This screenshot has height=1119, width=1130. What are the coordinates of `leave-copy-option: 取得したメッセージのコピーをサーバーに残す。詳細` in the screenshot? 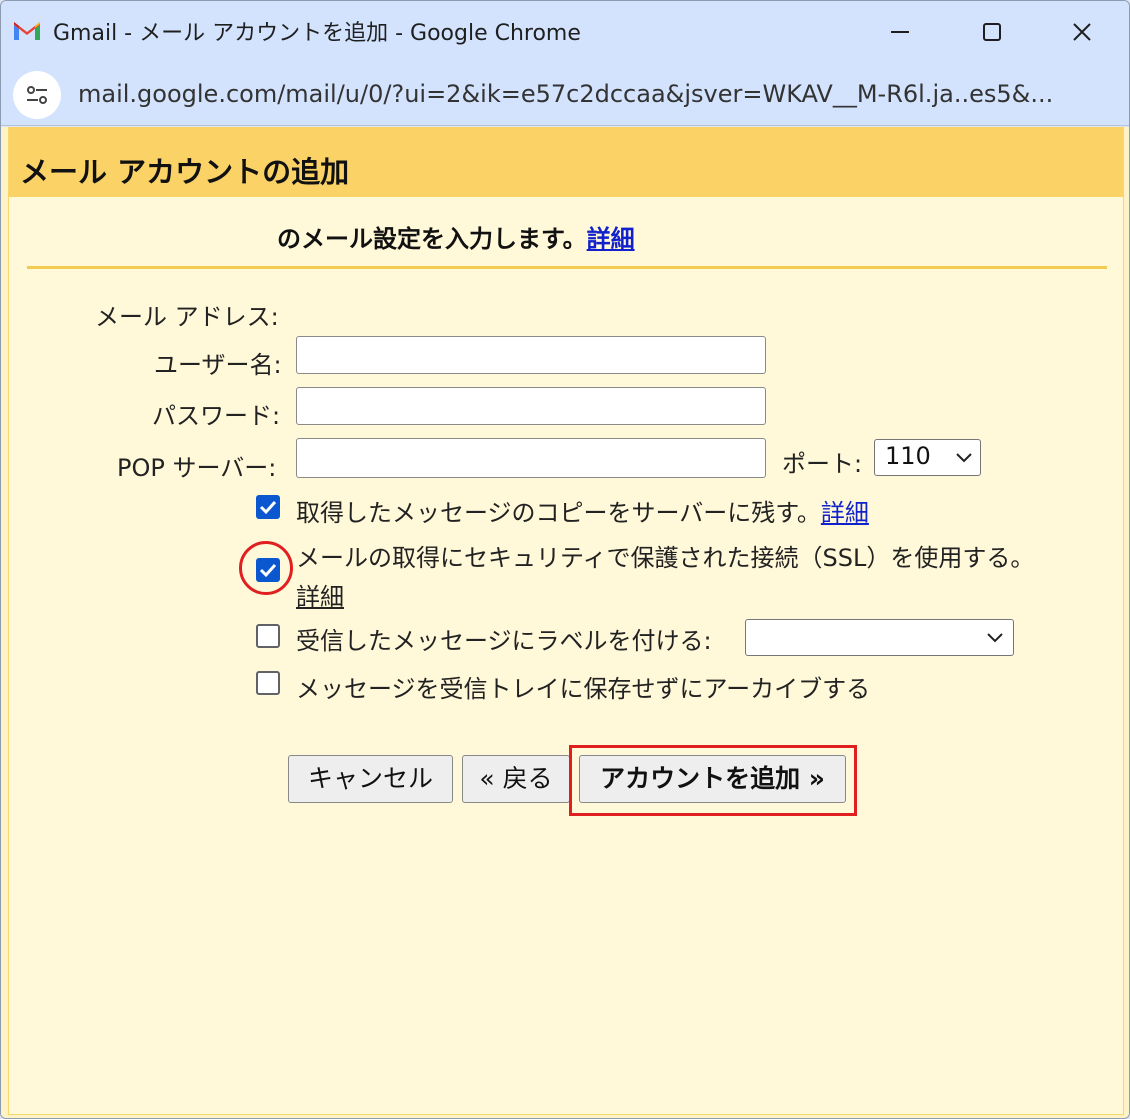 It's located at (582, 510).